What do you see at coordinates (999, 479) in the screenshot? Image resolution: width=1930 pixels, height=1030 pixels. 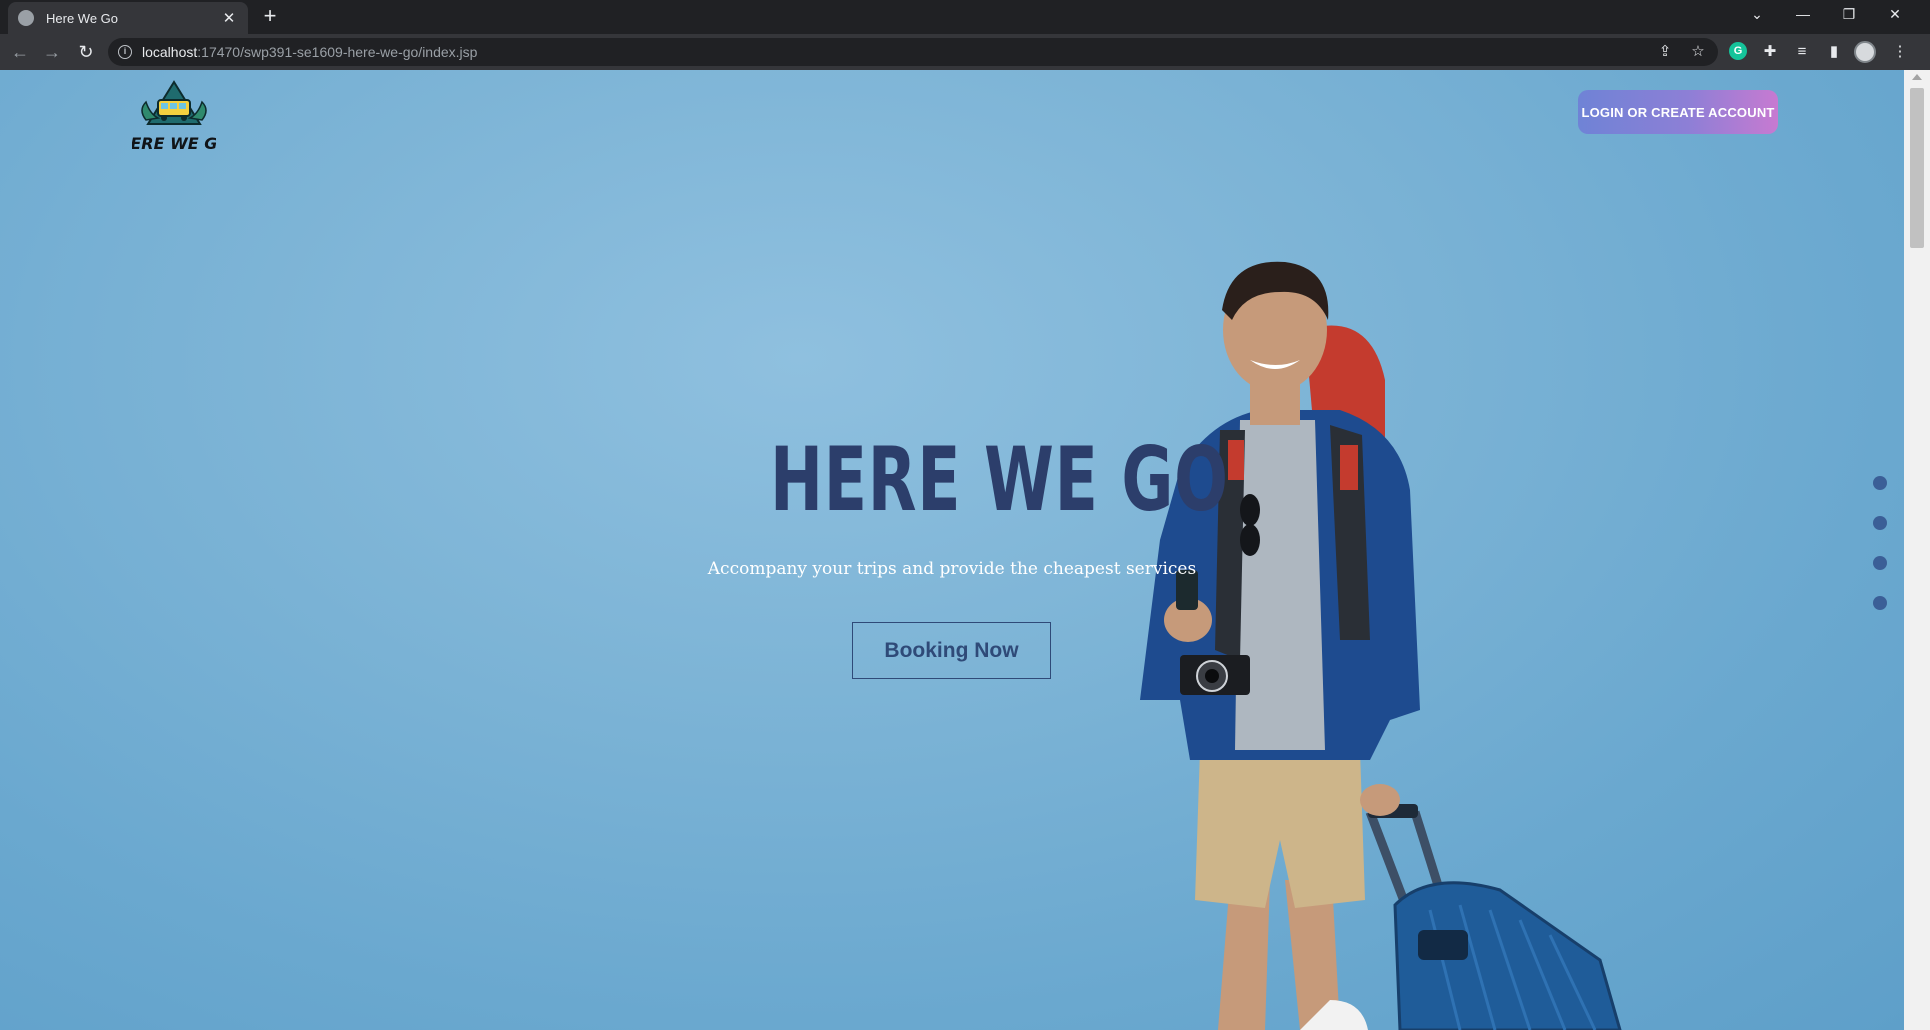 I see `hero-title: HERE WE GO` at bounding box center [999, 479].